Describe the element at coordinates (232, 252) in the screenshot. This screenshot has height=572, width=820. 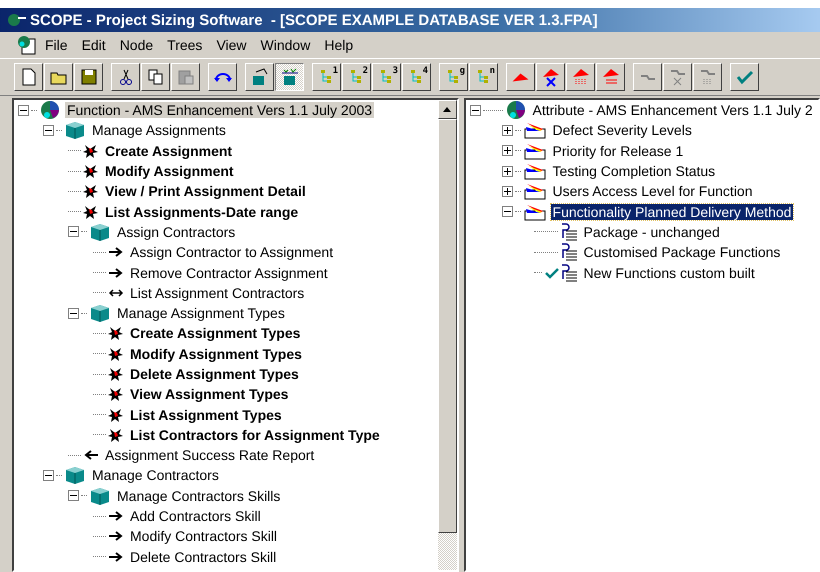
I see `tree-item: Assign Contractor to Assignment` at that location.